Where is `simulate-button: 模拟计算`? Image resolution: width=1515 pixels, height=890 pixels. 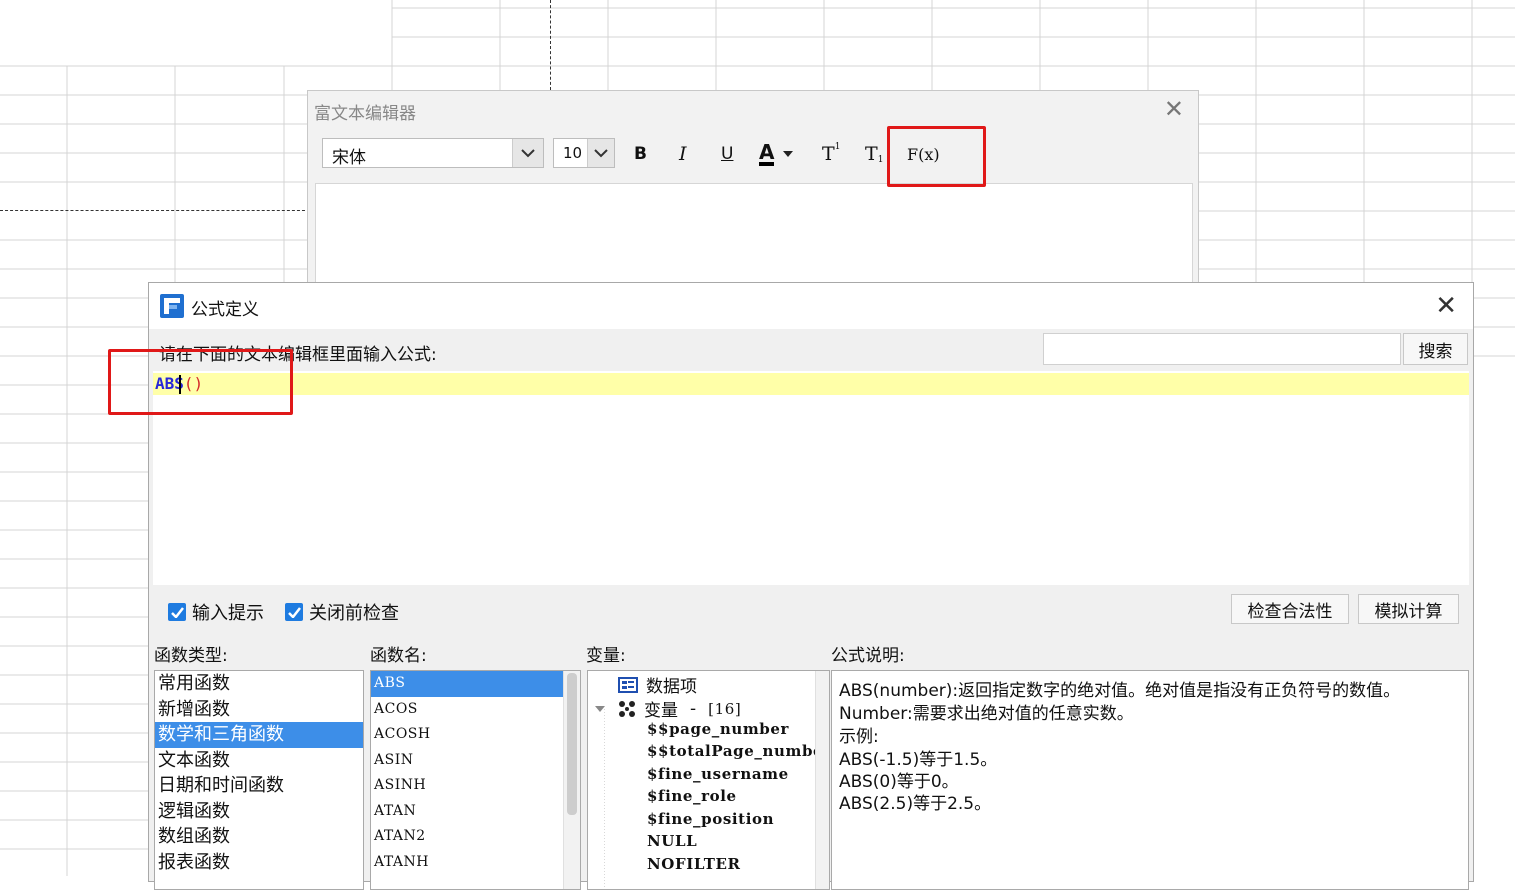 simulate-button: 模拟计算 is located at coordinates (1408, 609).